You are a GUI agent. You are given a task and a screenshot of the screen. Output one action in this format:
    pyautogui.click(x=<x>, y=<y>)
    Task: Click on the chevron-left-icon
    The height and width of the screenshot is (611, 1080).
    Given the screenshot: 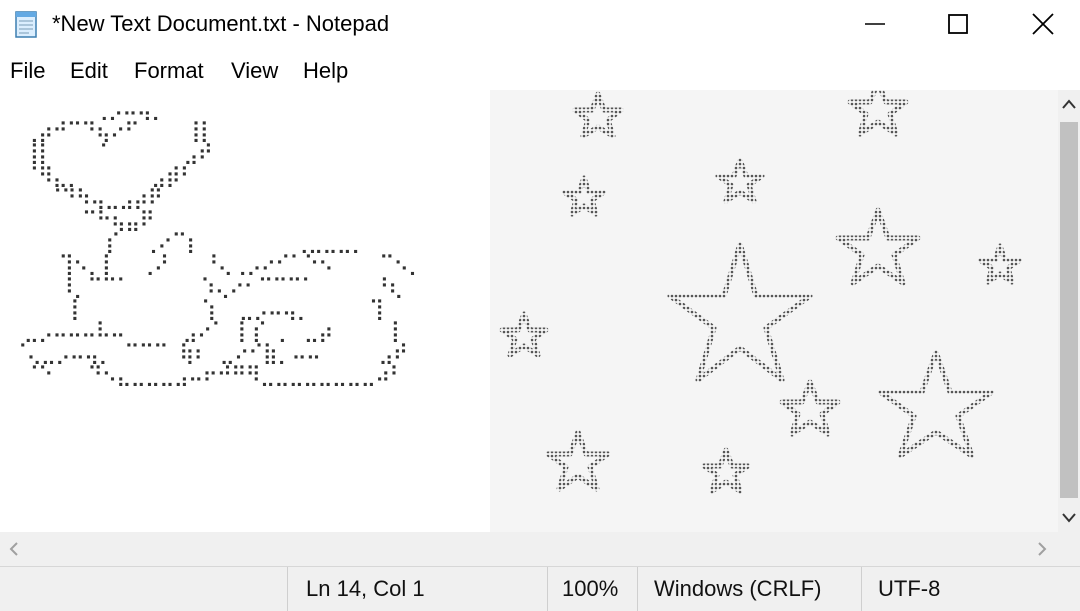 What is the action you would take?
    pyautogui.click(x=13, y=549)
    